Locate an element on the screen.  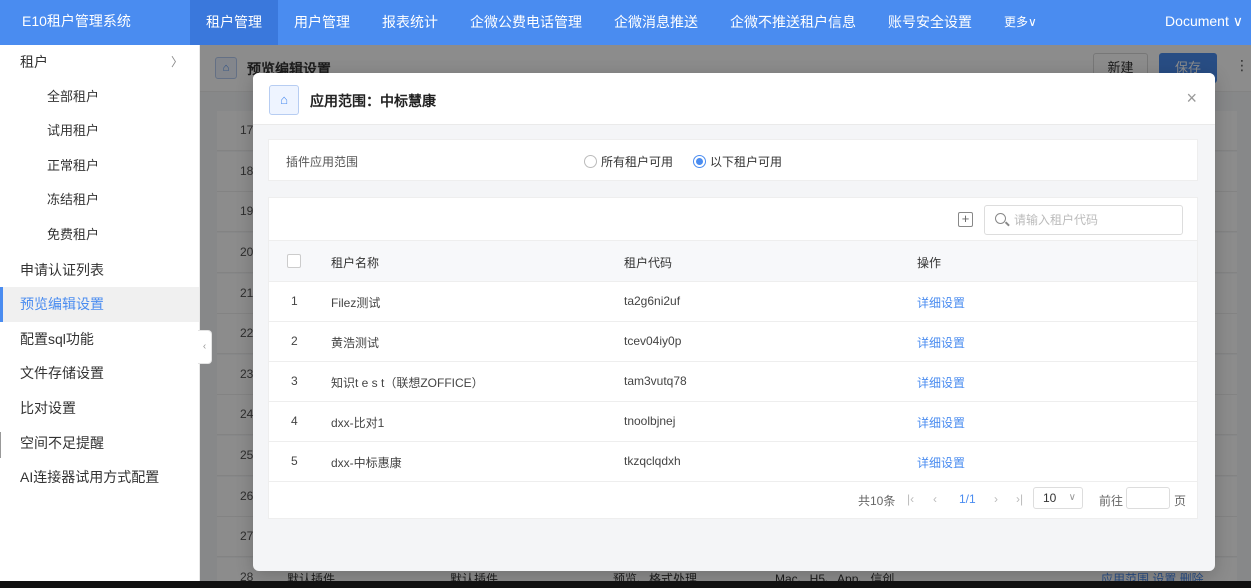
sidebar-item-frozen-tenants: 冻结租户 is located at coordinates (99, 200).